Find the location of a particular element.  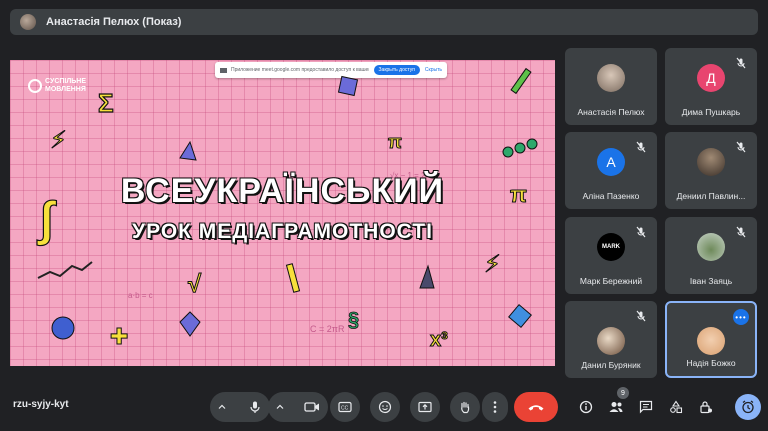

chat-button is located at coordinates (646, 407).